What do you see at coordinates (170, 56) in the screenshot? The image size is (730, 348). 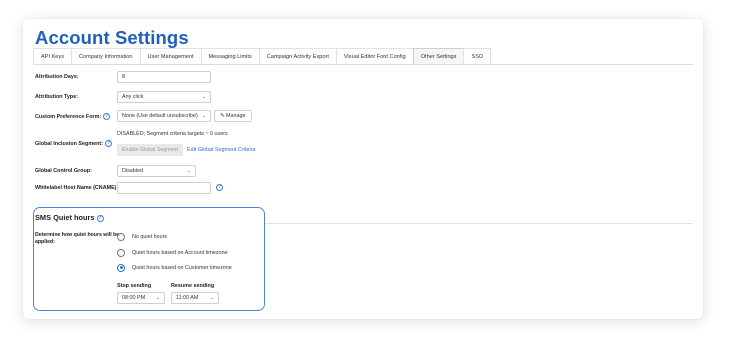 I see `tab-user-management: User Management` at bounding box center [170, 56].